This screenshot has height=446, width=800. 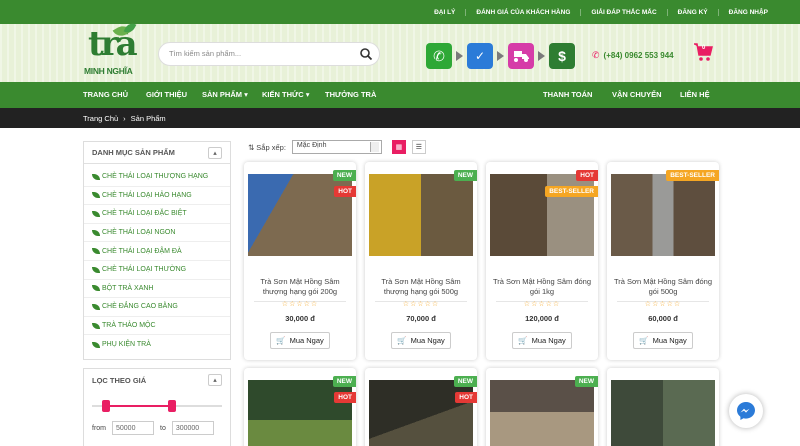 I want to click on hotline: ✆ (+84) 0962 553 944, so click(x=633, y=55).